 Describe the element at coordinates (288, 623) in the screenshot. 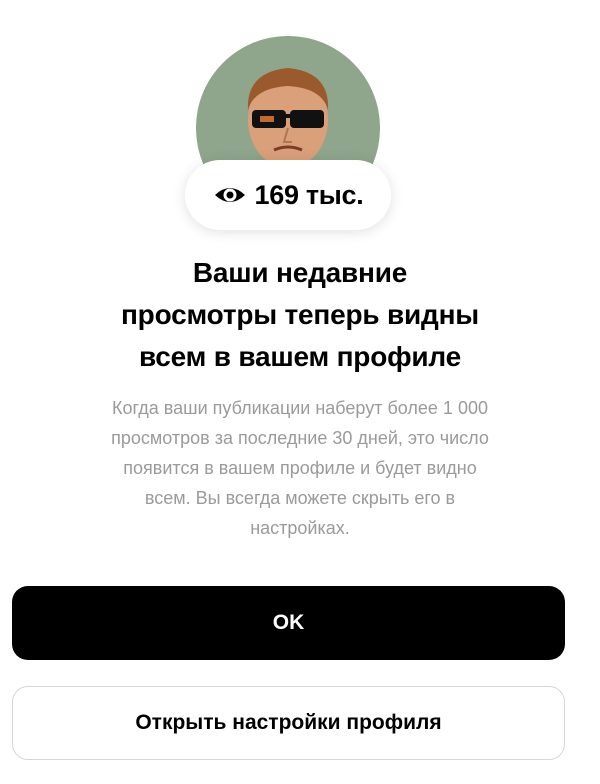

I see `ok-button: OK` at that location.